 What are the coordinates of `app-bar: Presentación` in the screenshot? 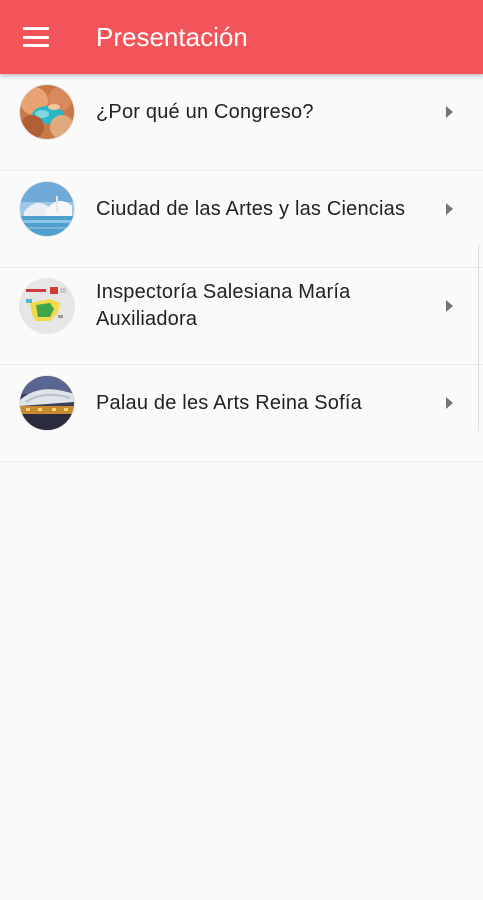 It's located at (241, 37).